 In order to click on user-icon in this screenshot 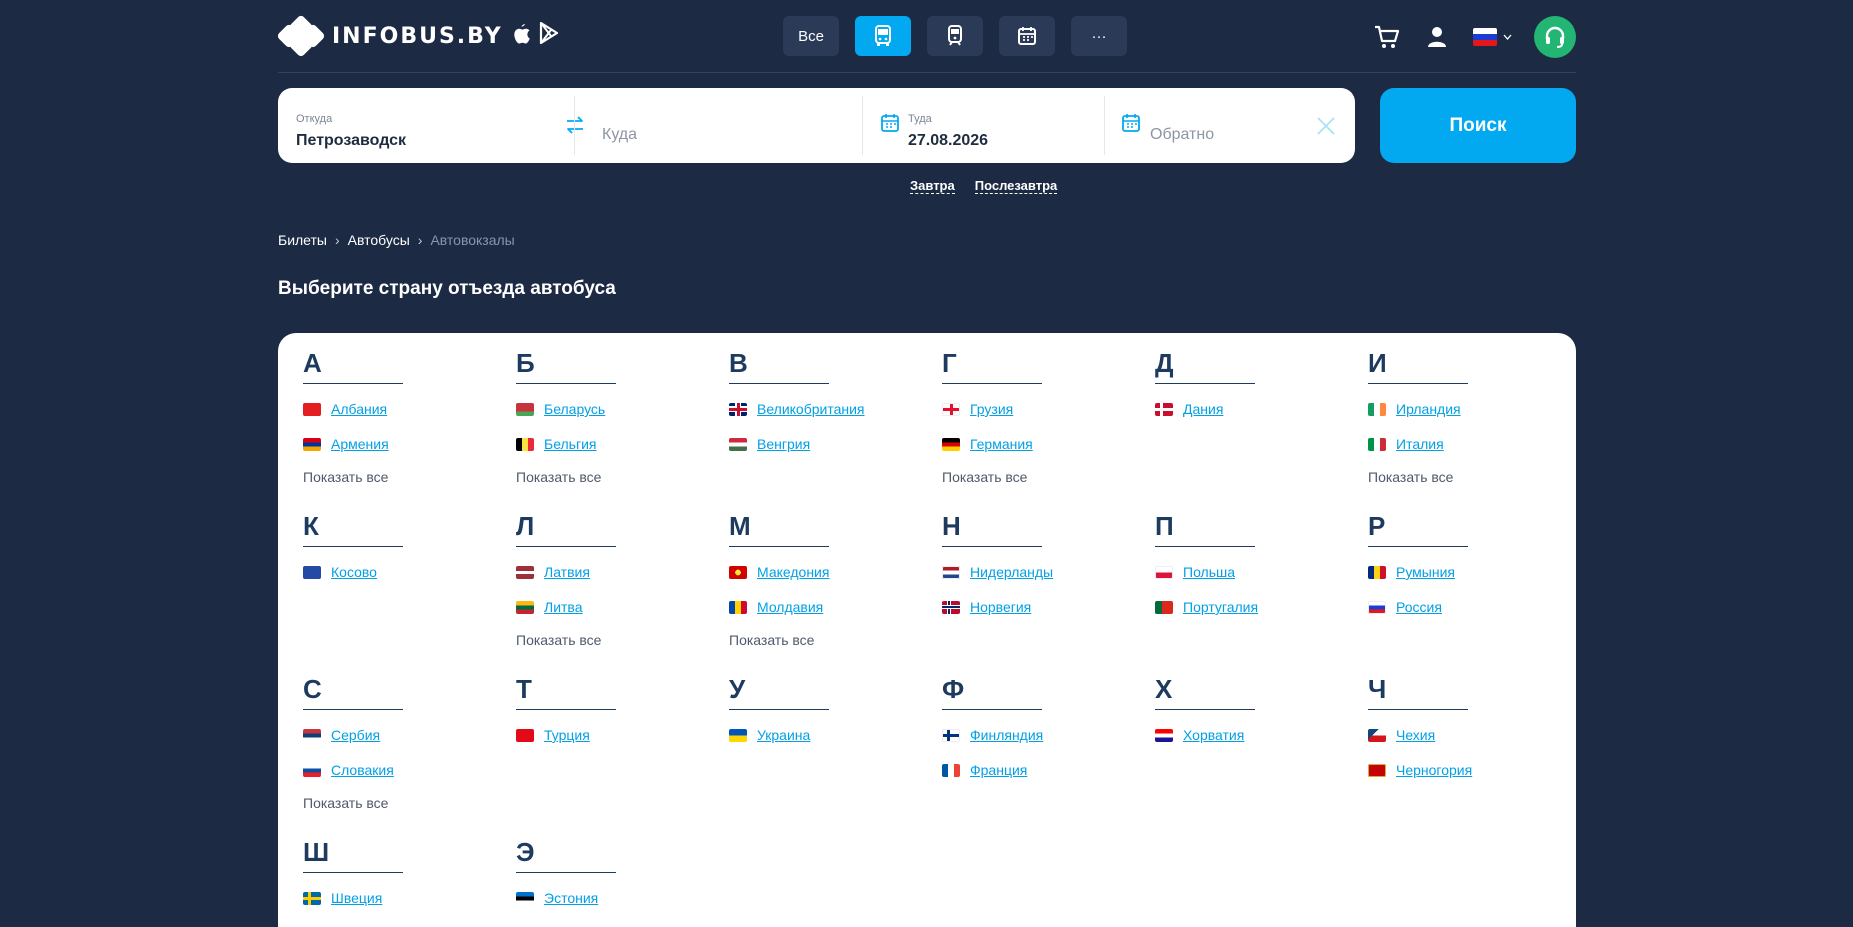, I will do `click(1437, 37)`.